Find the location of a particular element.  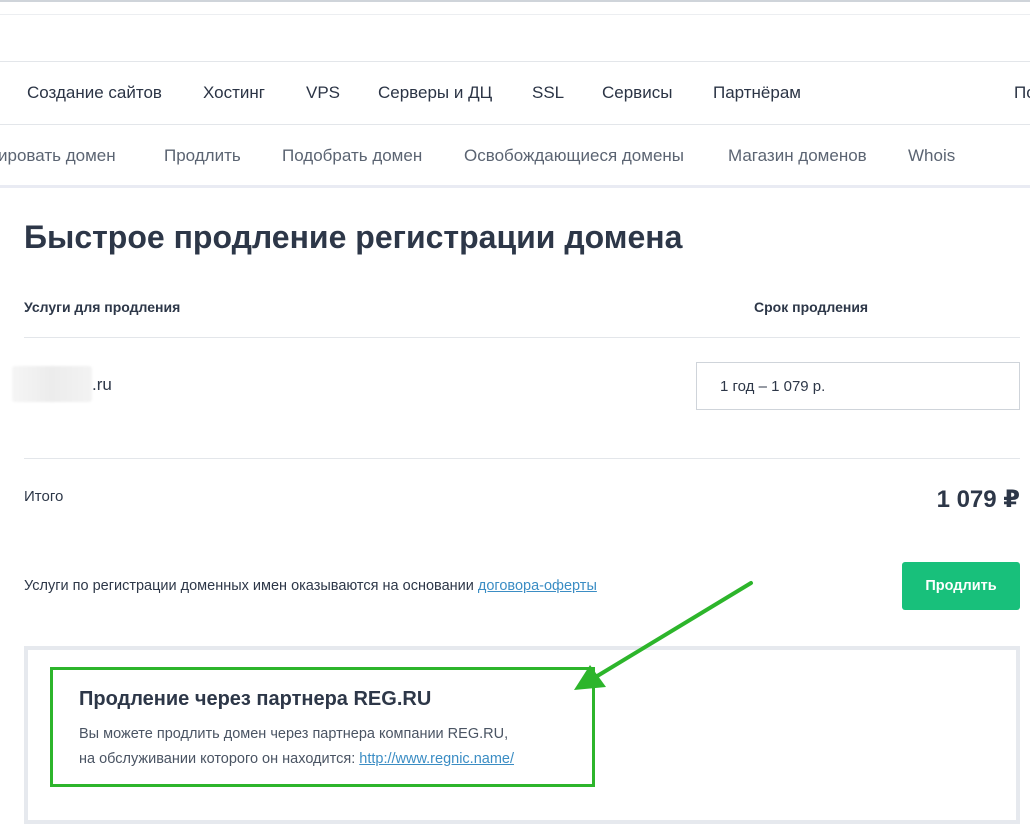

domain-suffix: .ru is located at coordinates (102, 384).